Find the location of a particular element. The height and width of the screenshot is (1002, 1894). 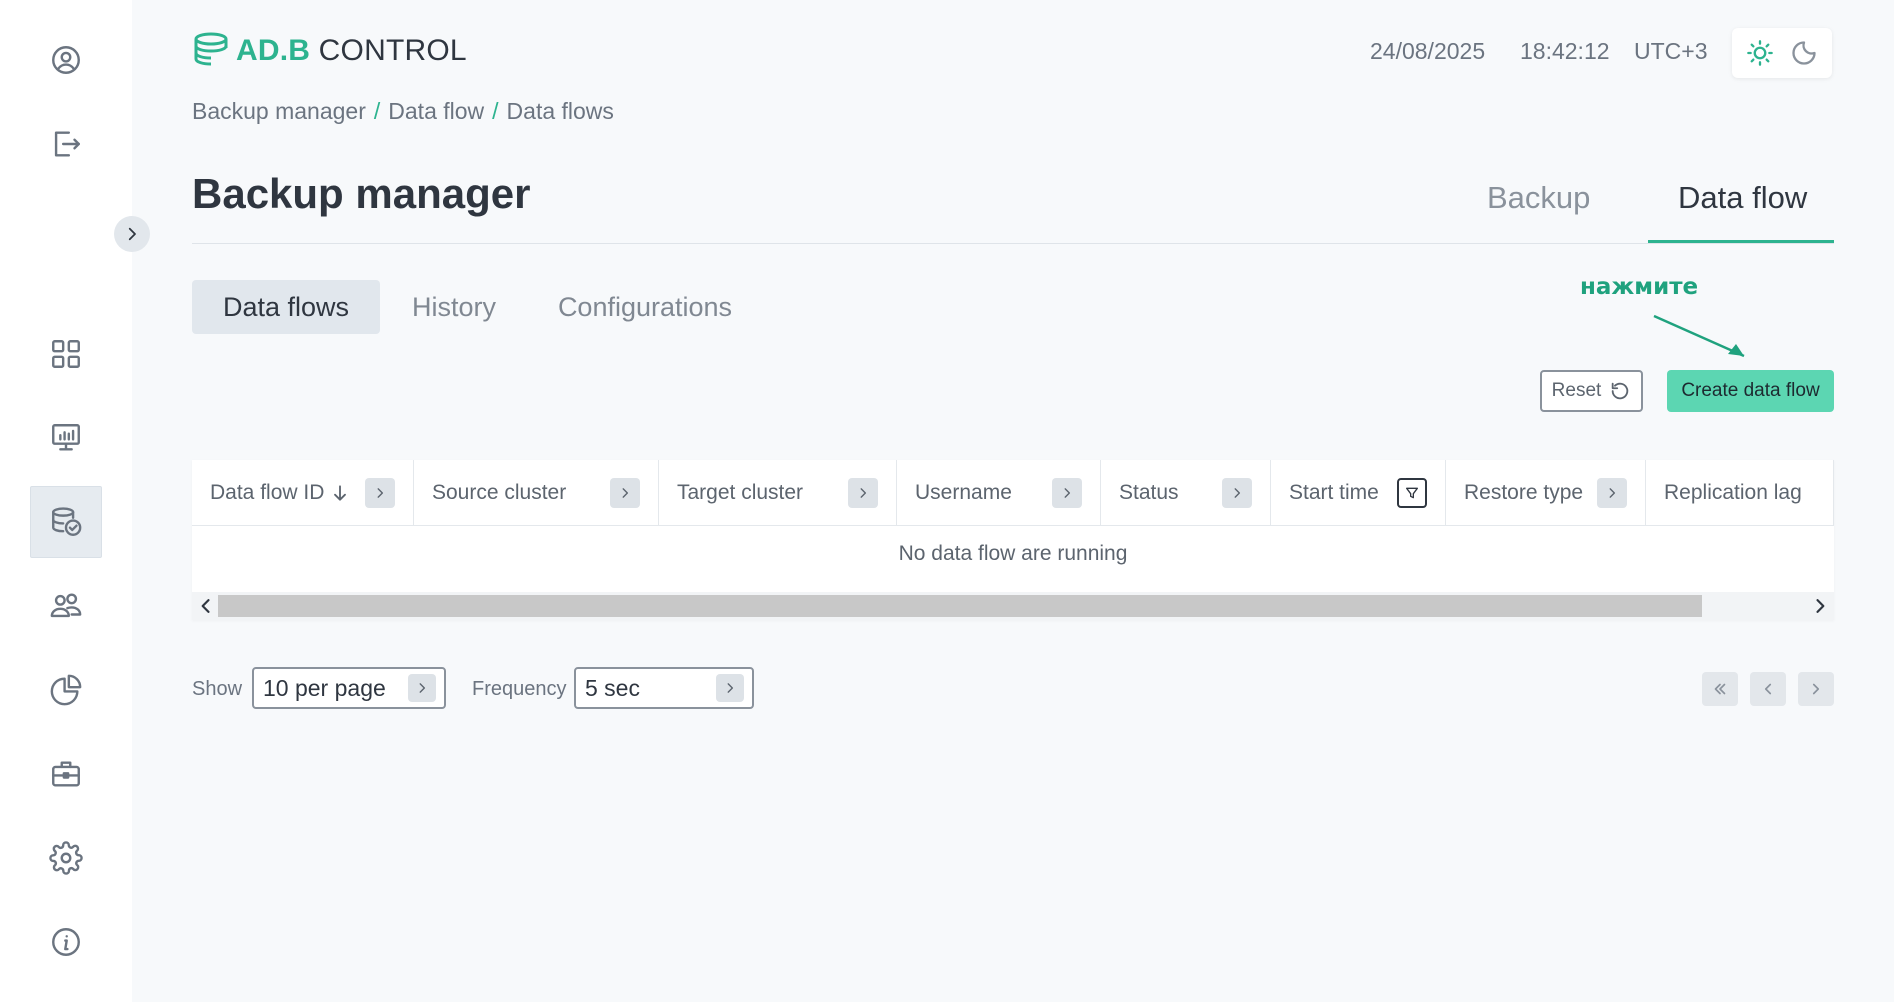

horizontal-scrollbar is located at coordinates (1013, 606).